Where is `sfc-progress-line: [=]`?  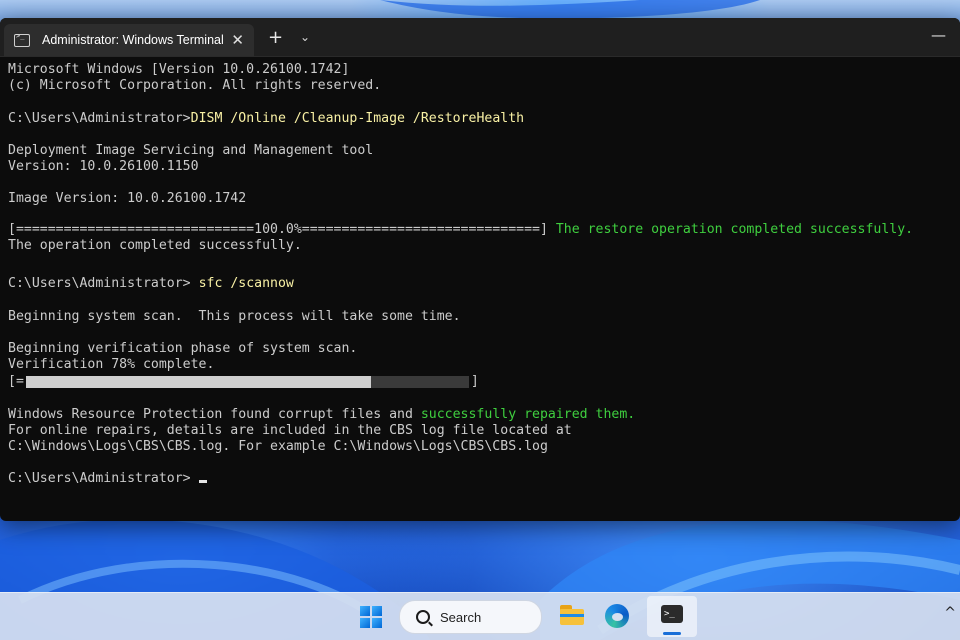
sfc-progress-line: [=] is located at coordinates (480, 382).